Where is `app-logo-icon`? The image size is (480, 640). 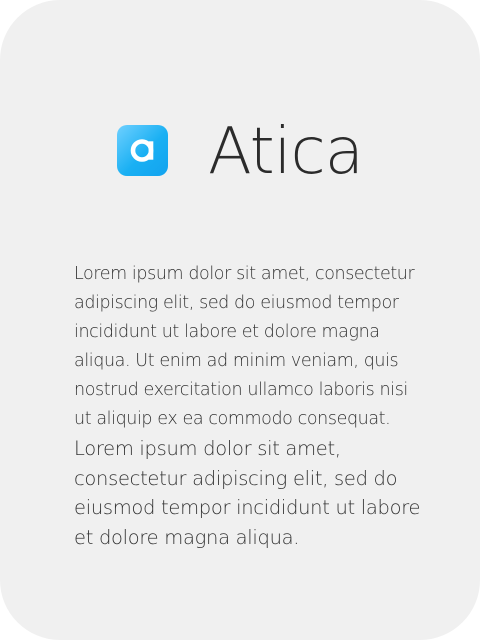 app-logo-icon is located at coordinates (142, 150).